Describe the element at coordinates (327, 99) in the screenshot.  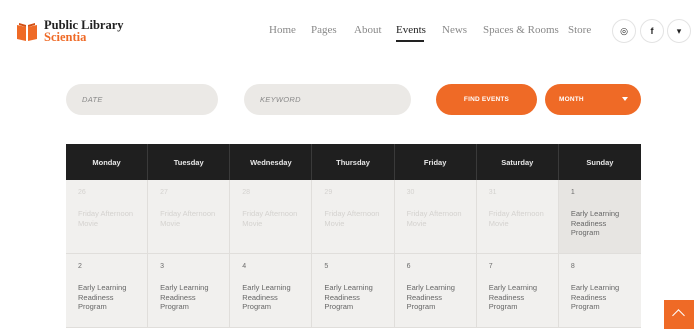
I see `keyword-field: KEYWORD` at that location.